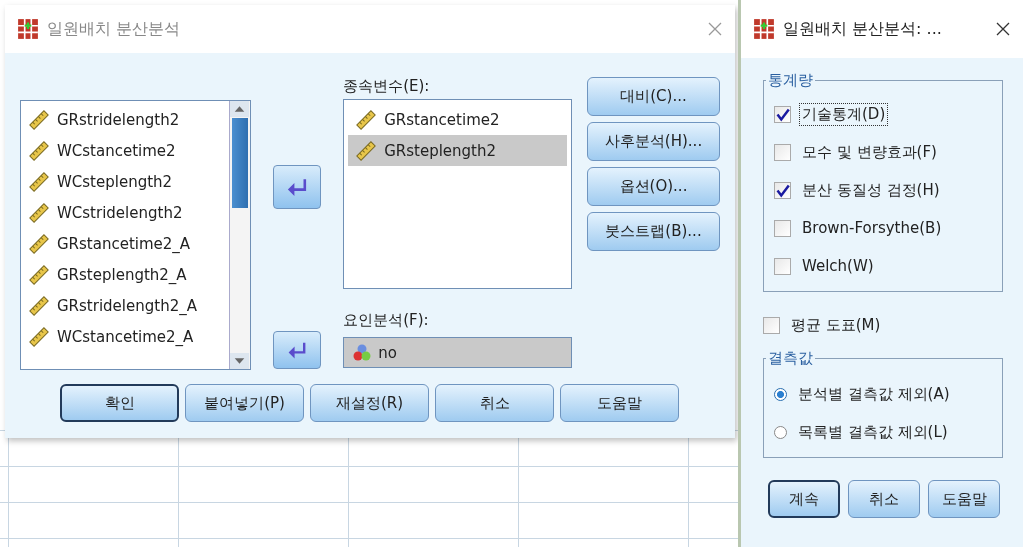 This screenshot has width=1023, height=547. I want to click on variable-item: WCstridelength2, so click(125, 212).